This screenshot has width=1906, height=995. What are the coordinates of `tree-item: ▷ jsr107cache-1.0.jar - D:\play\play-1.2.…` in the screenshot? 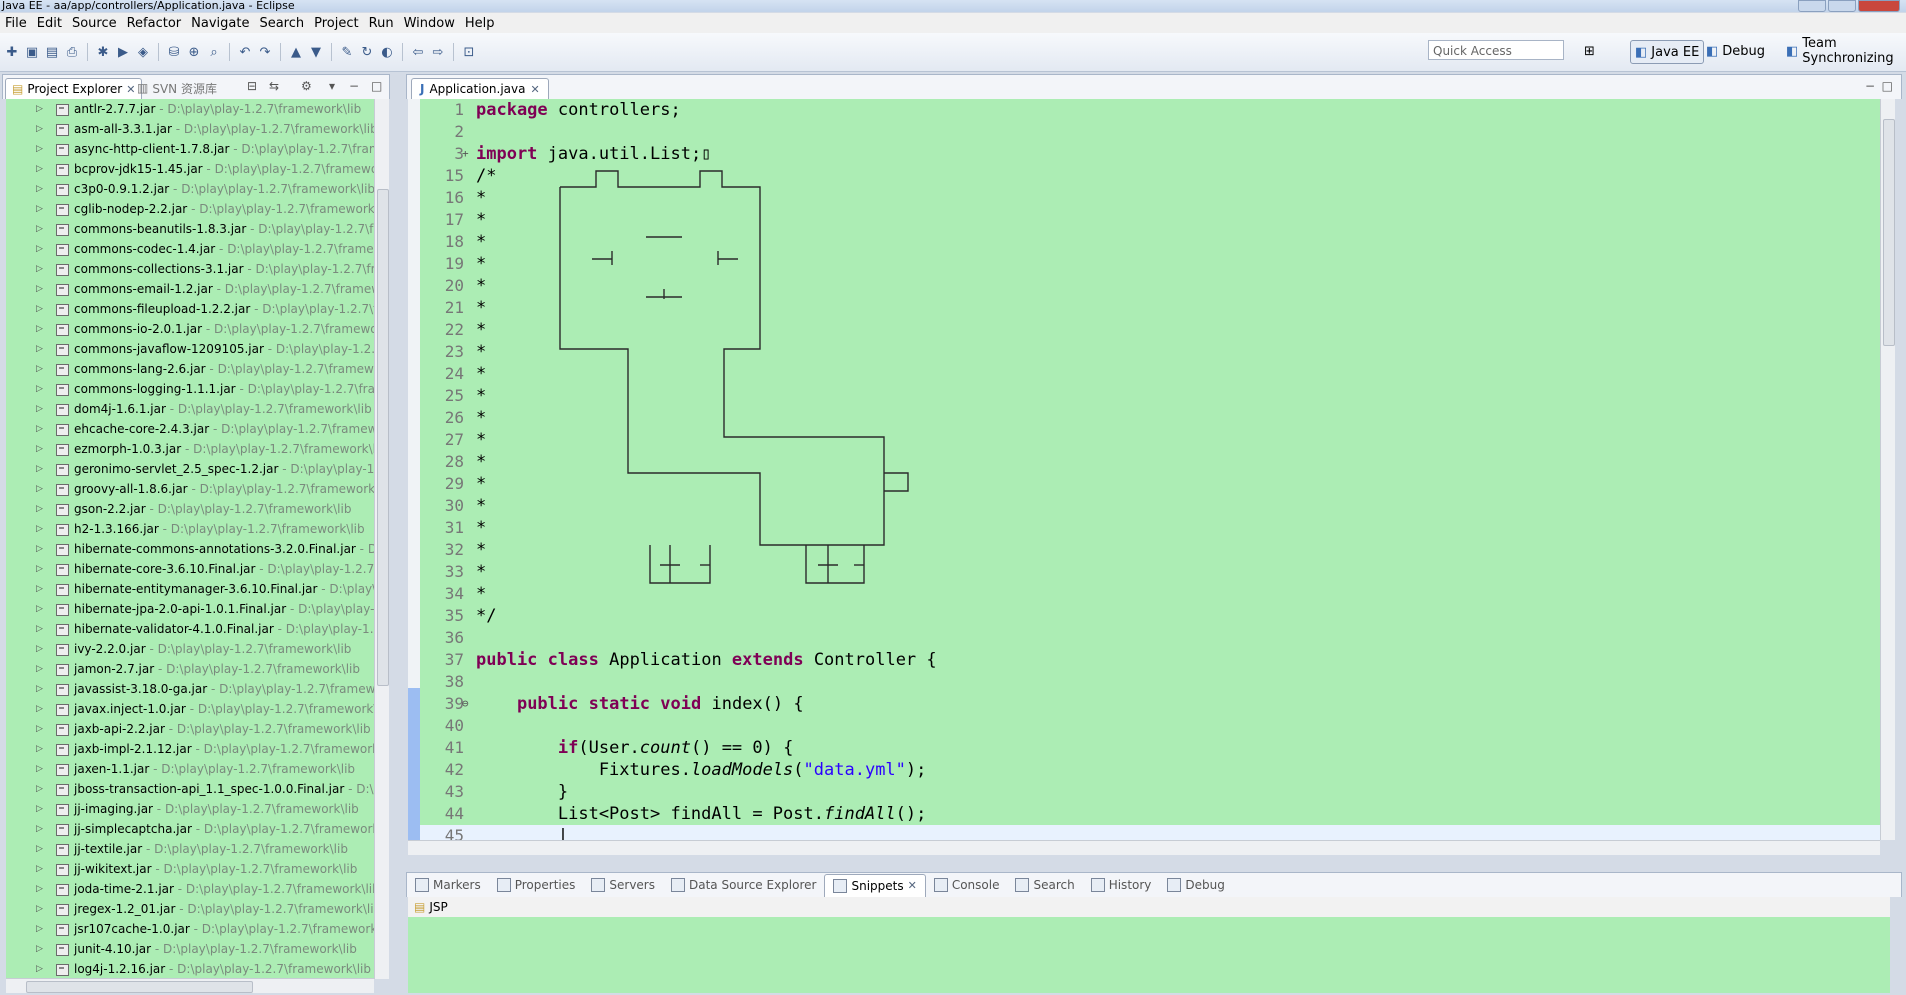 It's located at (190, 929).